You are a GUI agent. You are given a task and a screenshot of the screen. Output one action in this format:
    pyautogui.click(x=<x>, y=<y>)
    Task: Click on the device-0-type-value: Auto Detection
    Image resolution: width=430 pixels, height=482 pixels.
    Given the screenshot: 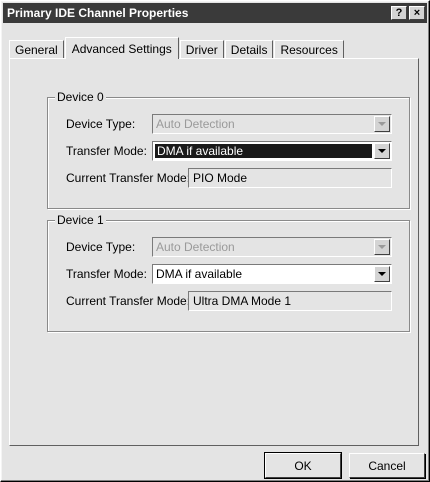 What is the action you would take?
    pyautogui.click(x=195, y=124)
    